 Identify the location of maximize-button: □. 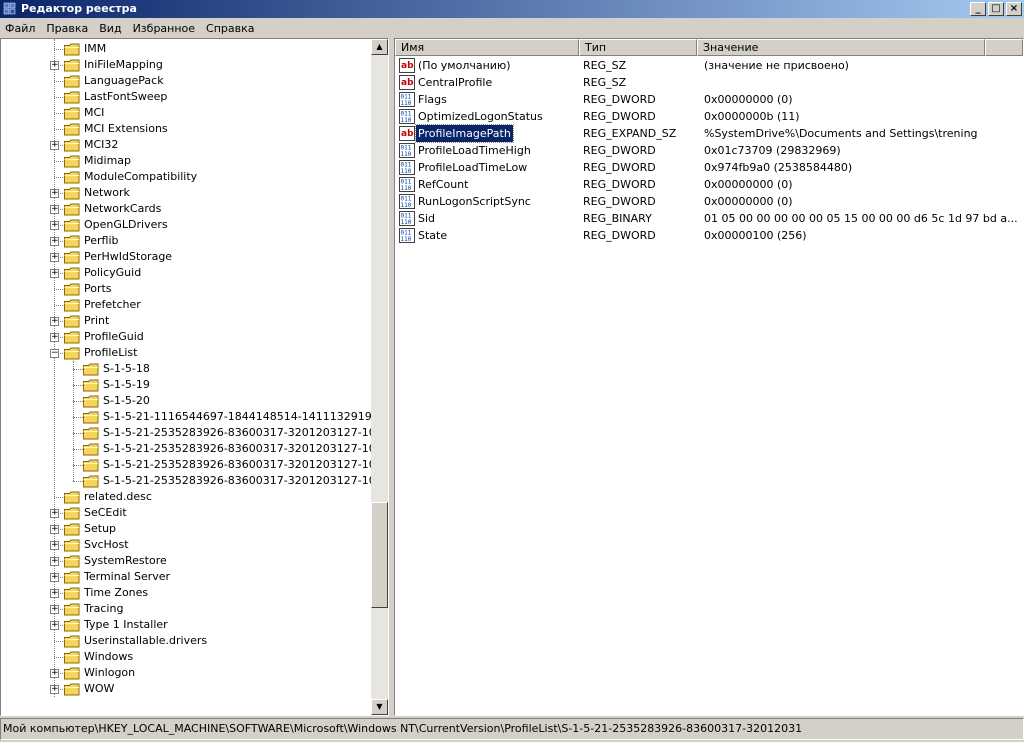
(996, 9).